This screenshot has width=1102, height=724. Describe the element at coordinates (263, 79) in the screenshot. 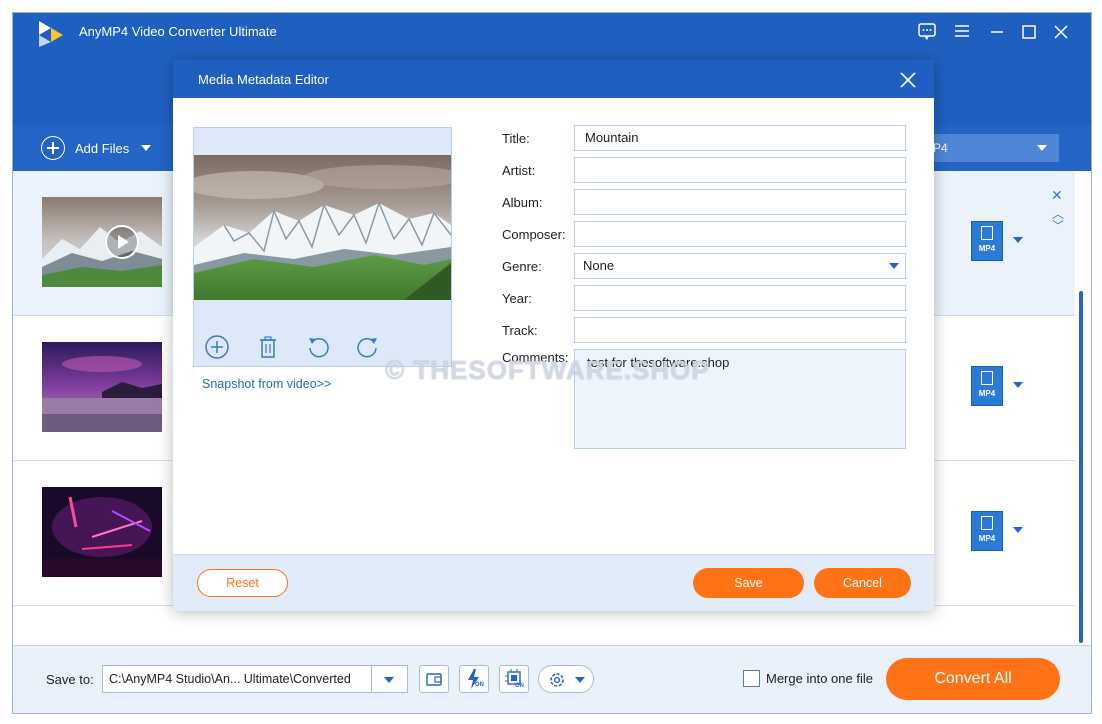

I see `dialog-title: Media Metadata Editor` at that location.